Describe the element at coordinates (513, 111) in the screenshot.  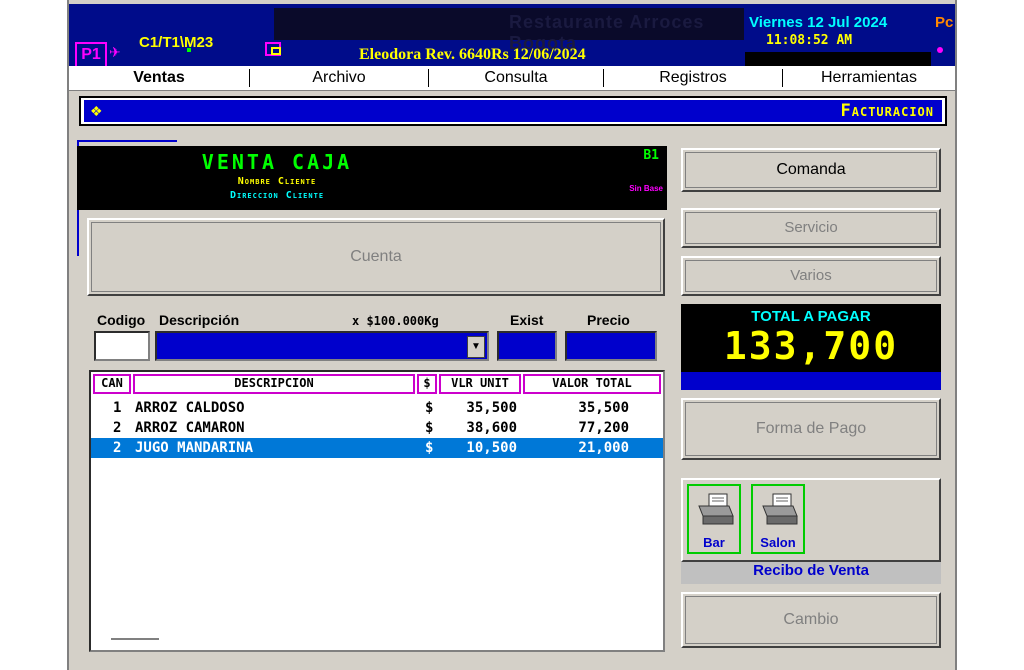
I see `section-header: ❖ Facturacion` at that location.